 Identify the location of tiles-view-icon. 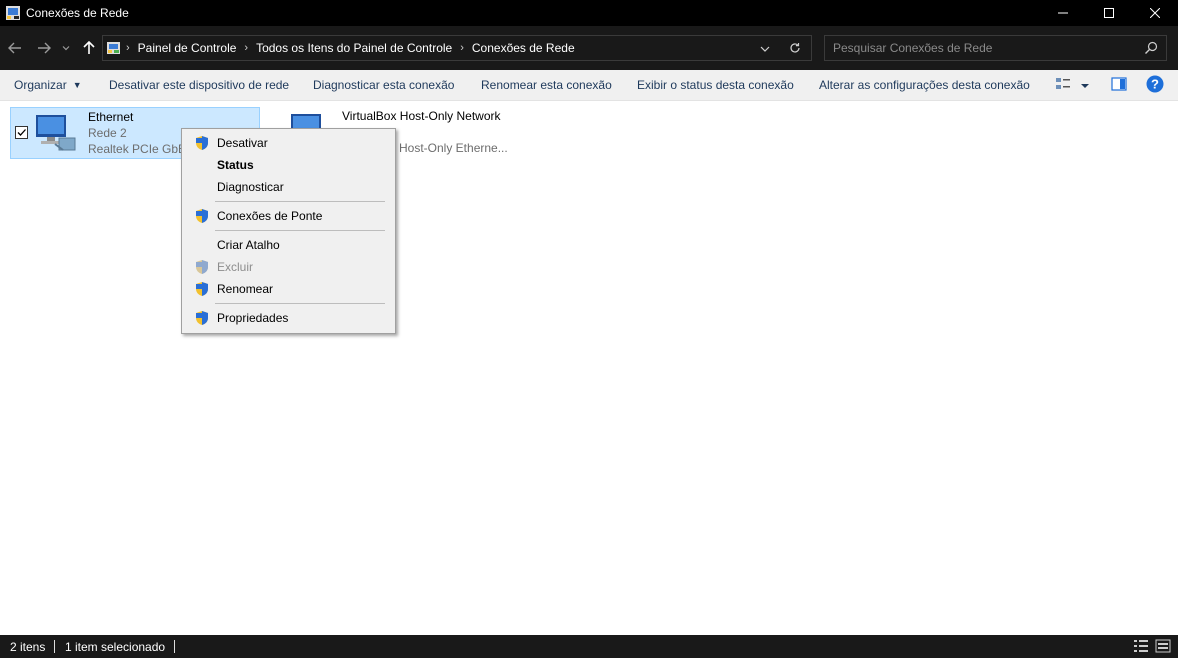
(1163, 646).